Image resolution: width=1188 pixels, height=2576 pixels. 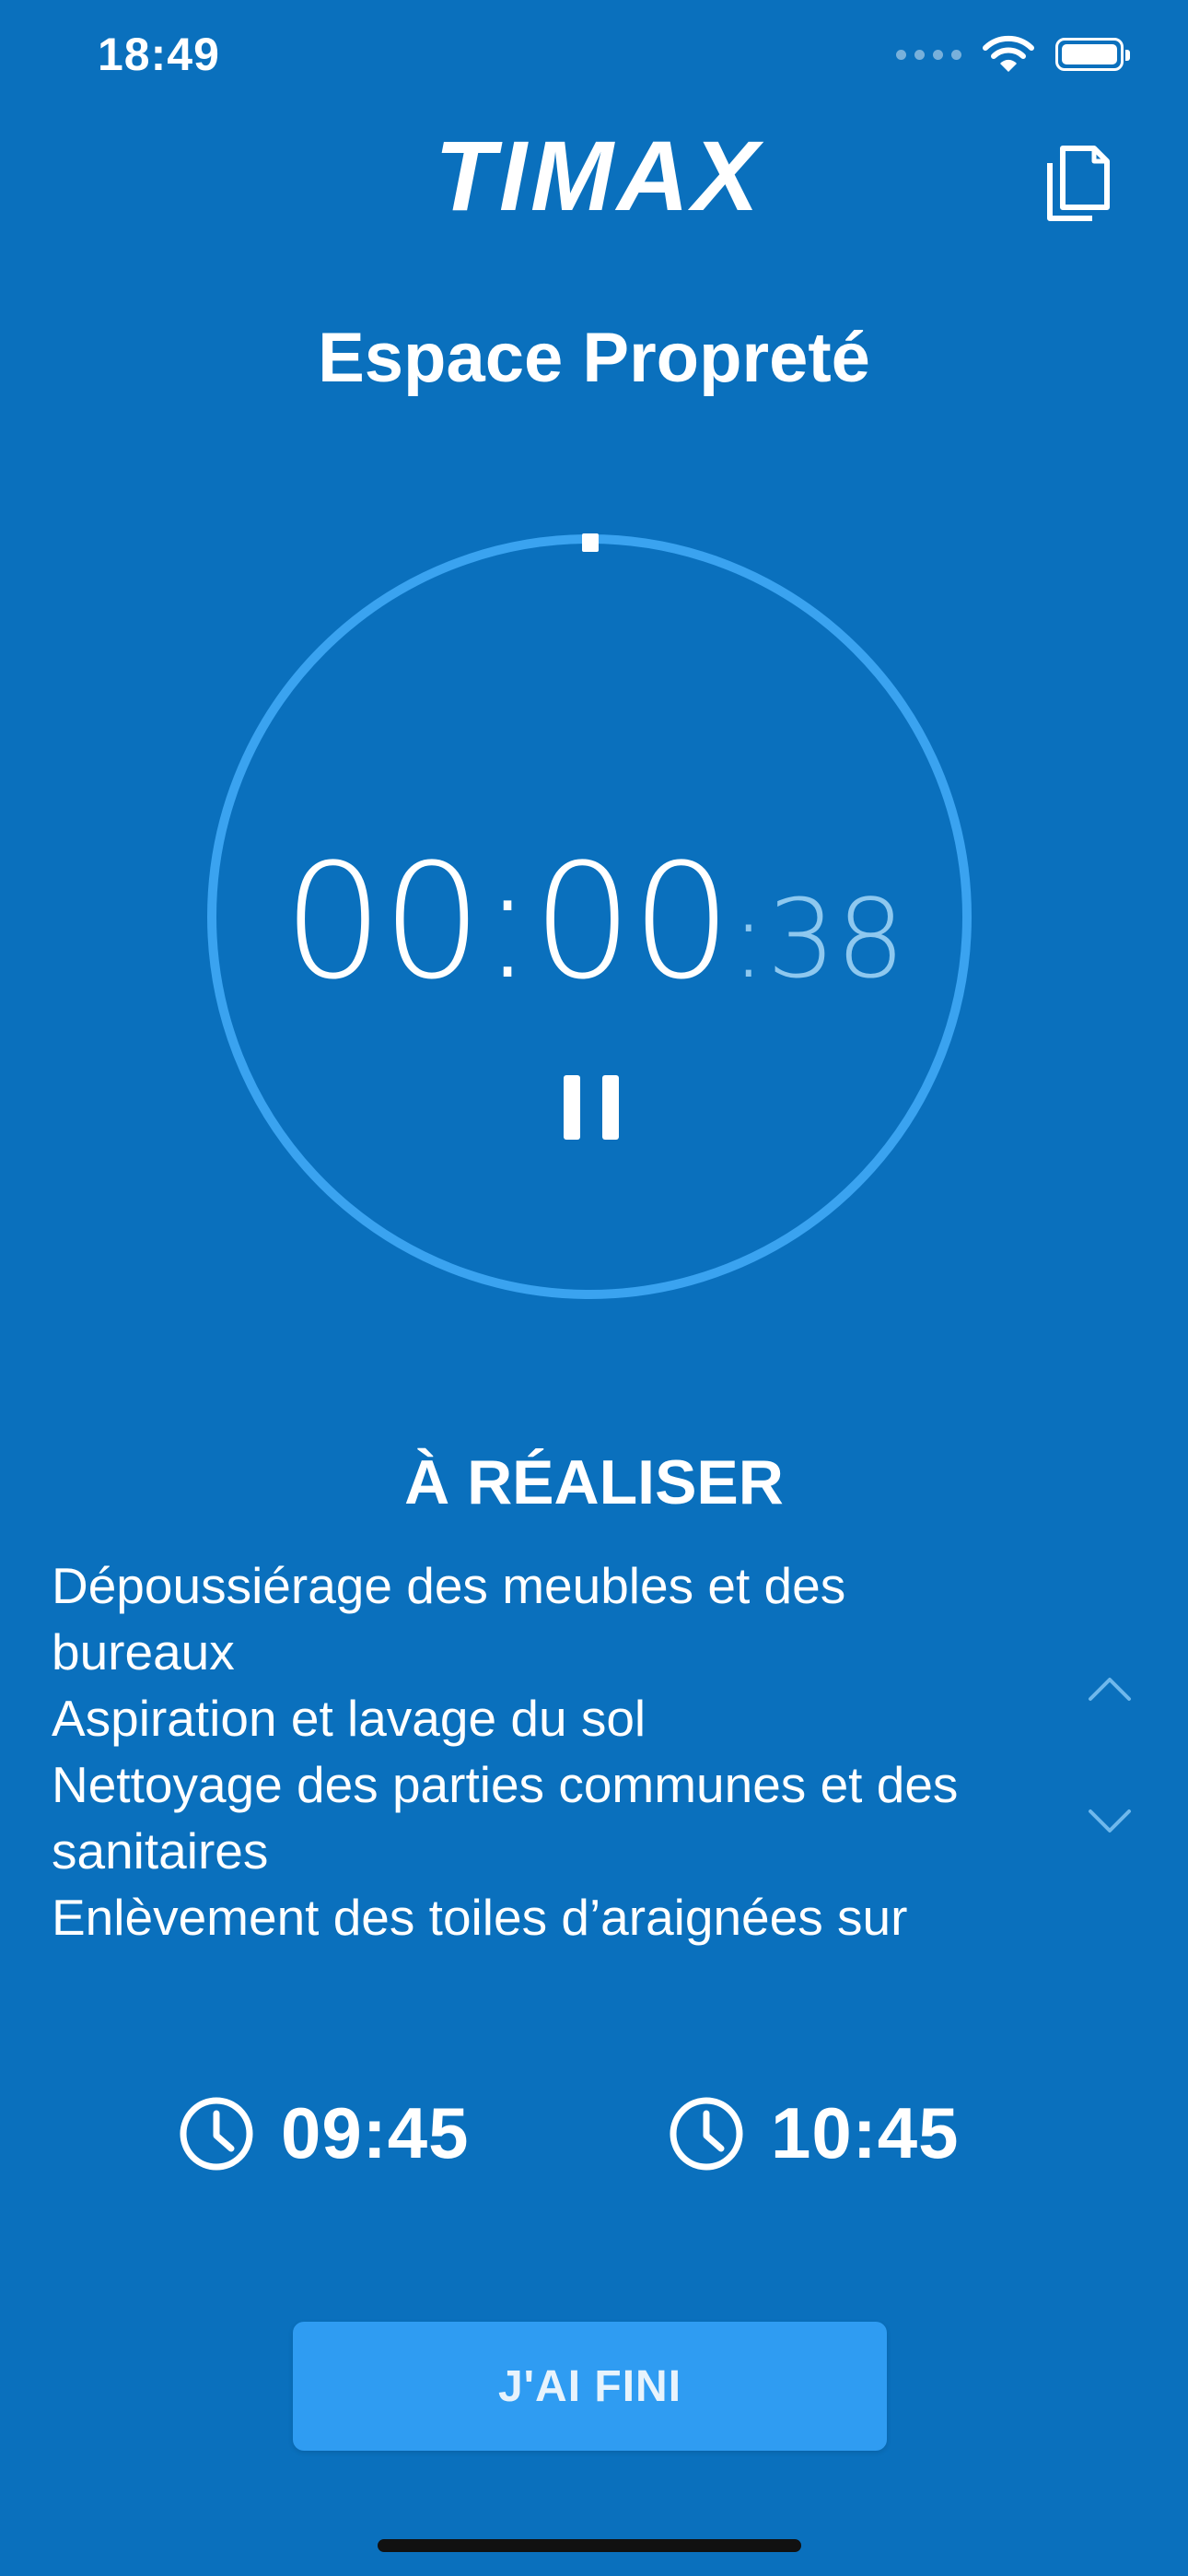 I want to click on end-time: 10:45, so click(x=814, y=2133).